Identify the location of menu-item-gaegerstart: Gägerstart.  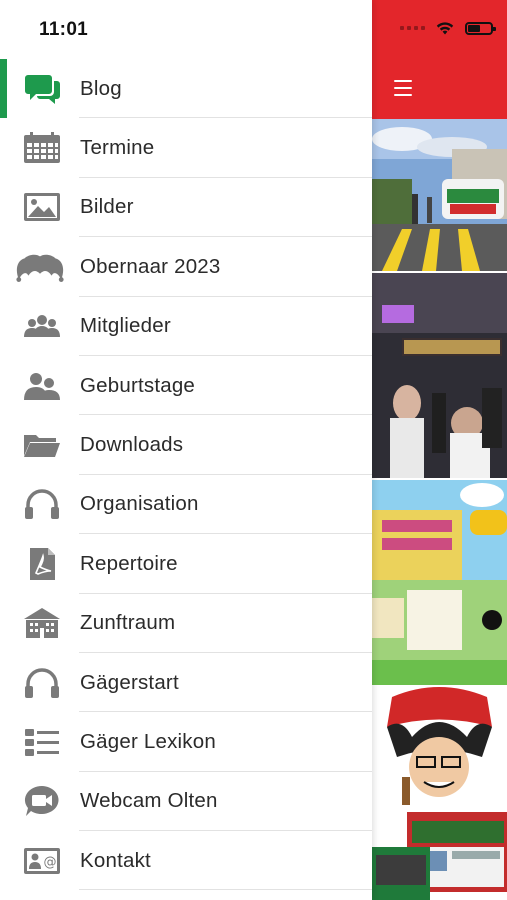
(186, 683).